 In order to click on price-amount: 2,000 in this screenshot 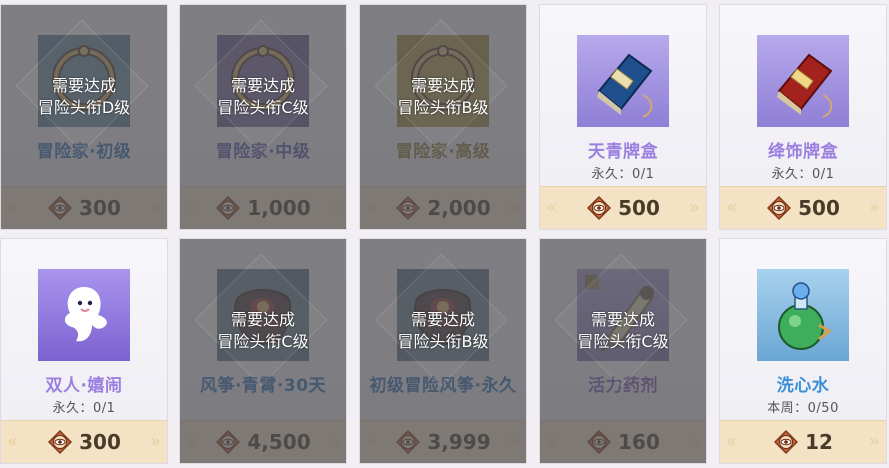, I will do `click(459, 208)`.